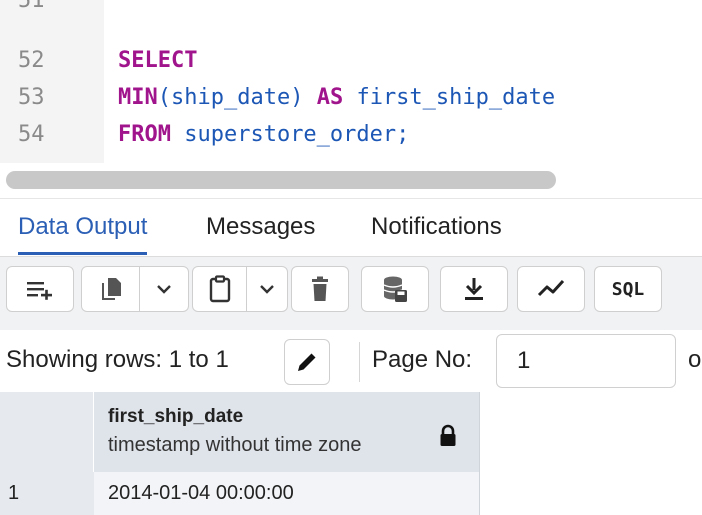 The image size is (702, 515). What do you see at coordinates (359, 362) in the screenshot?
I see `divider` at bounding box center [359, 362].